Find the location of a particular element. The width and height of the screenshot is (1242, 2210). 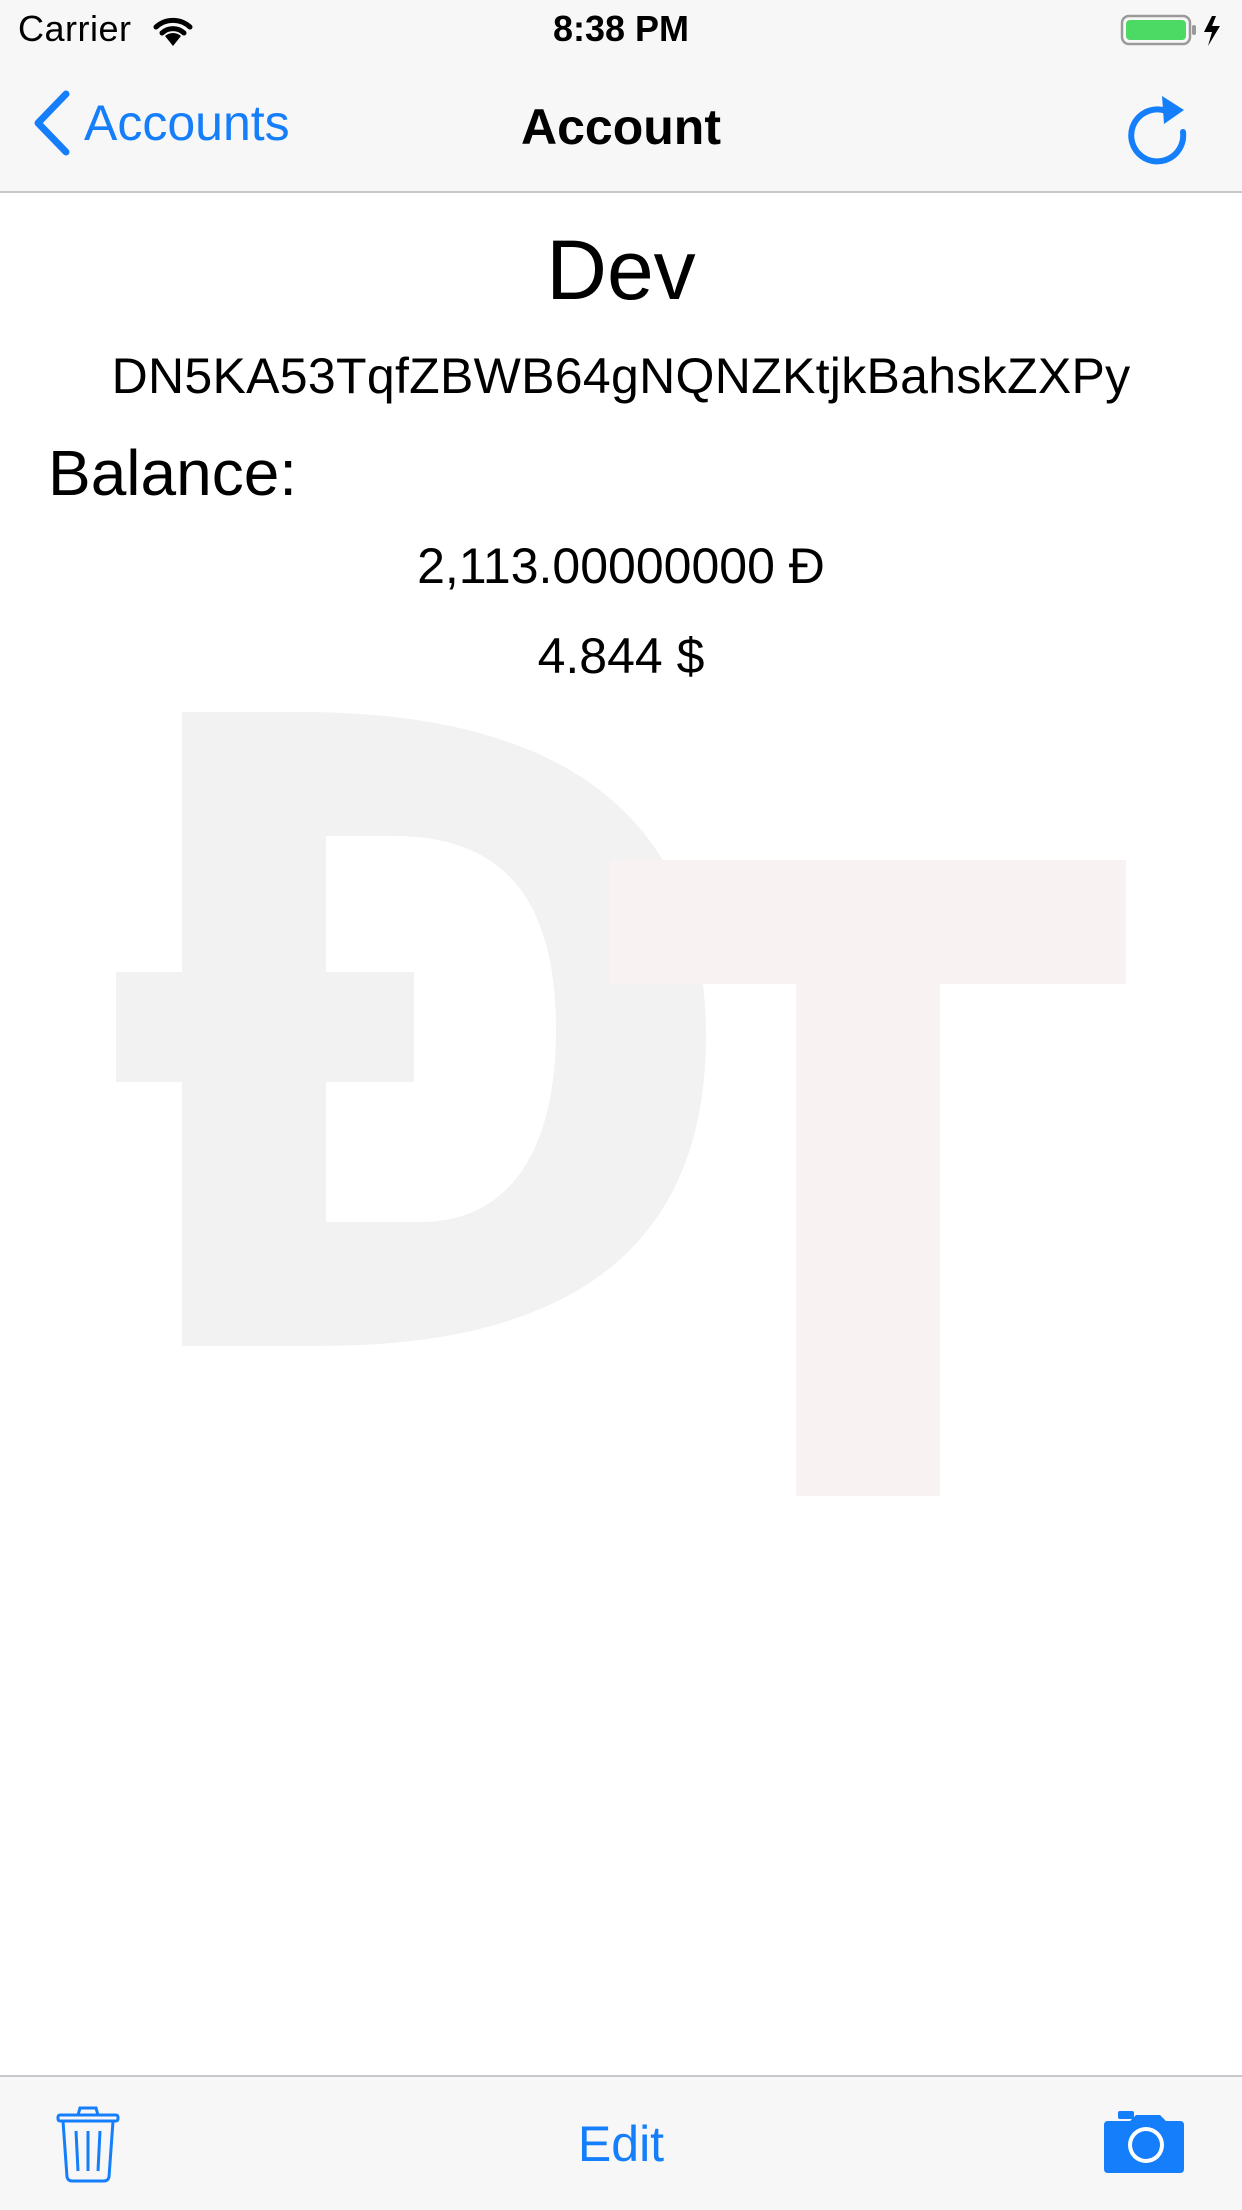

watermark-d-glyph is located at coordinates (444, 1029).